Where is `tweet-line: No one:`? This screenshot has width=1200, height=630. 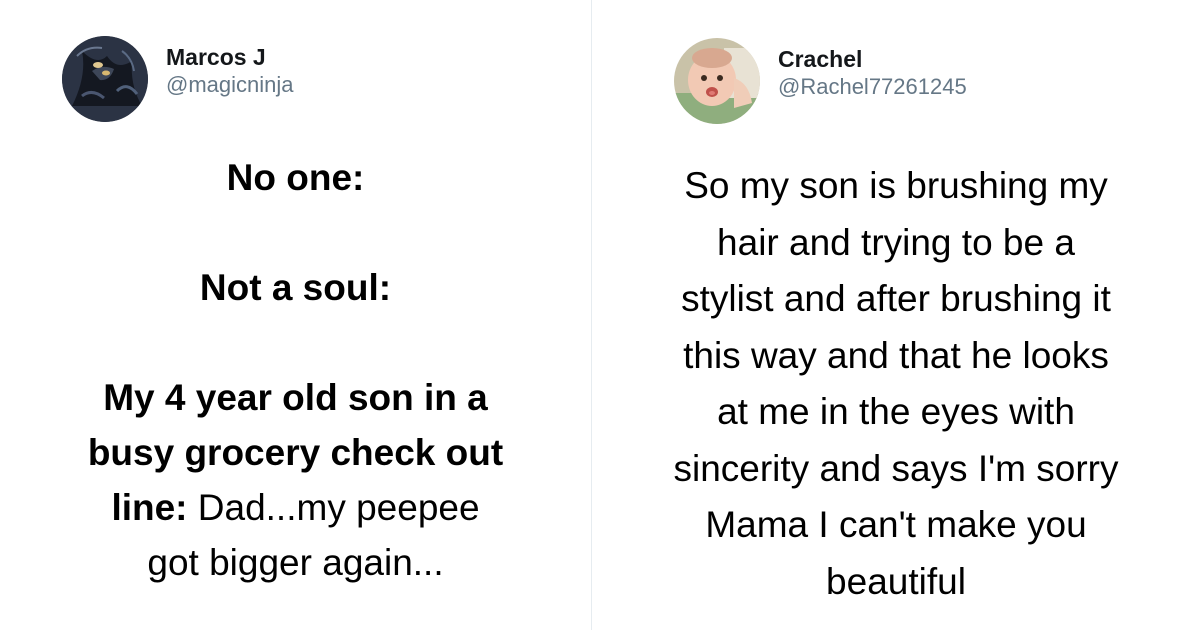 tweet-line: No one: is located at coordinates (295, 177).